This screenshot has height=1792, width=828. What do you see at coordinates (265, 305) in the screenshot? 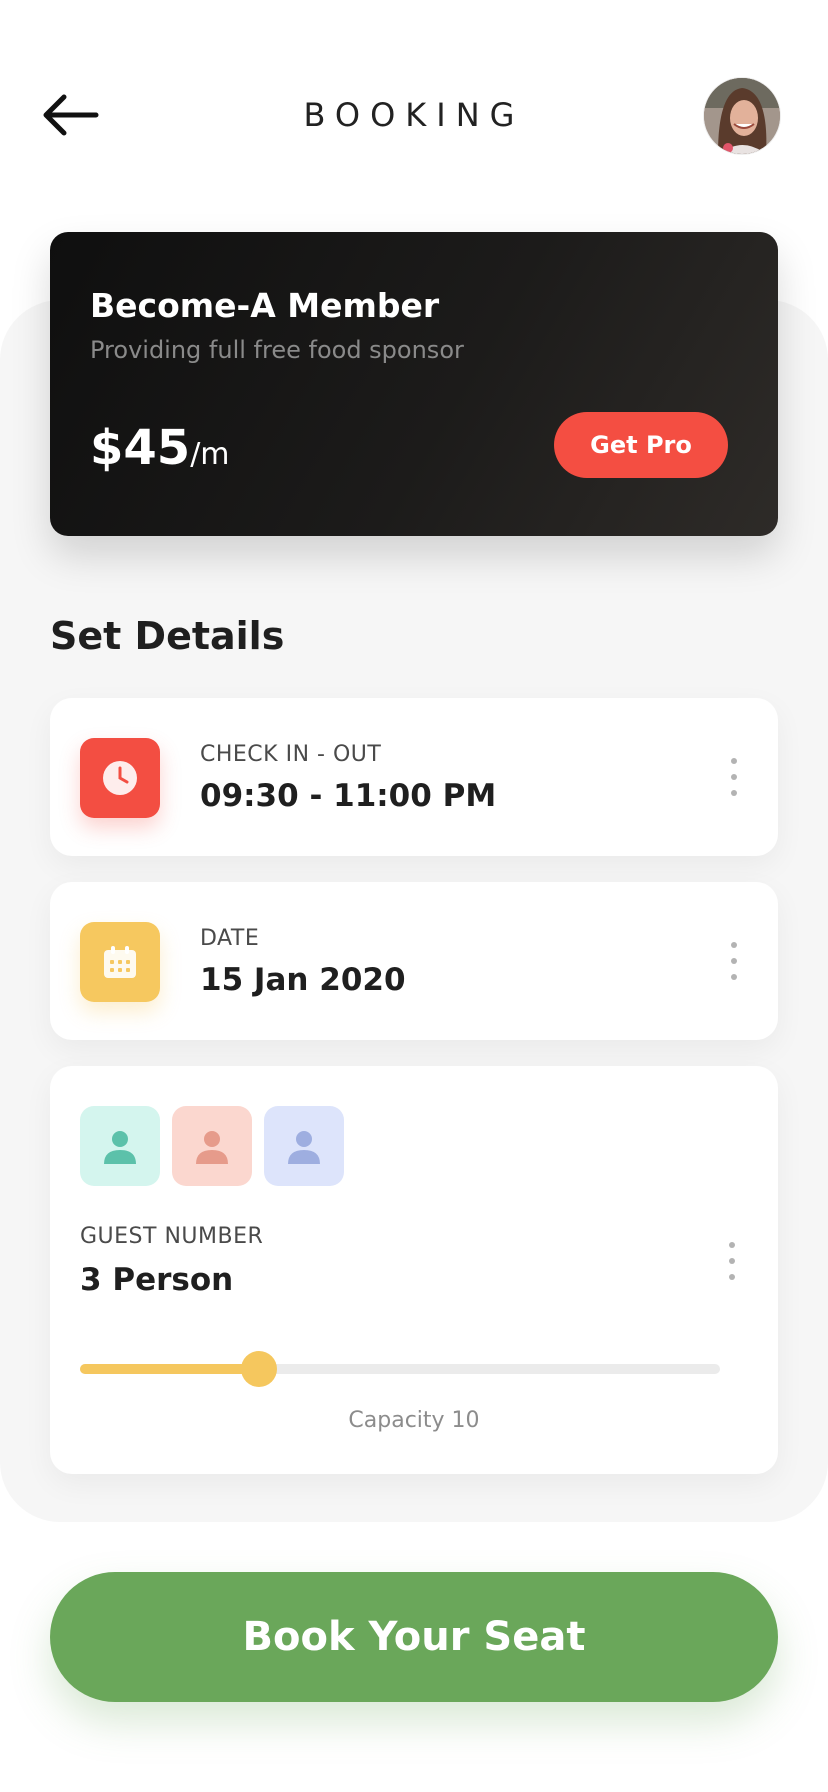
I see `membership-title: Become-A Member` at bounding box center [265, 305].